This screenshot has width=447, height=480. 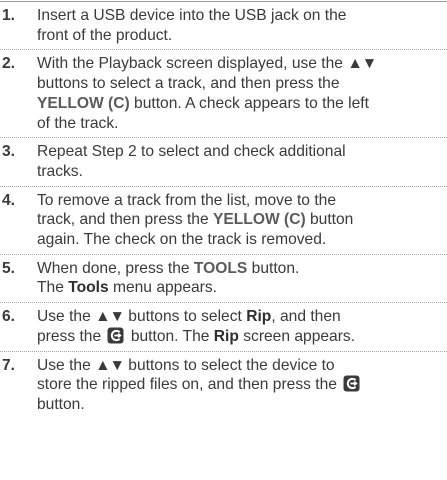 What do you see at coordinates (229, 365) in the screenshot?
I see `step-text: buttons to select the device to` at bounding box center [229, 365].